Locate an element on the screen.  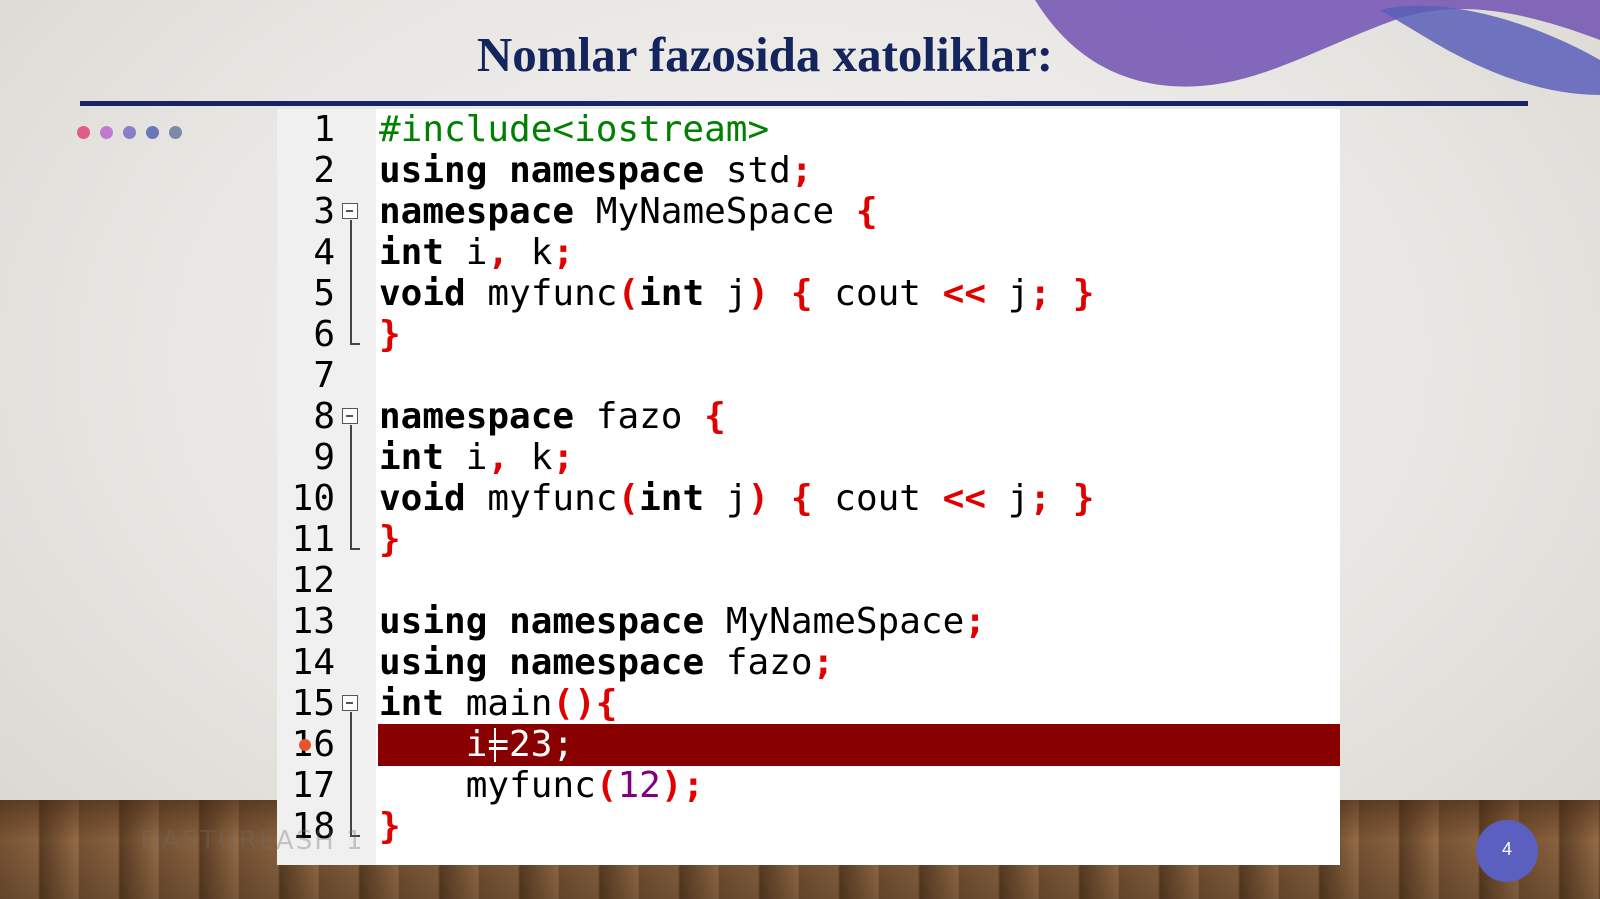
decorative-dots is located at coordinates (129, 132).